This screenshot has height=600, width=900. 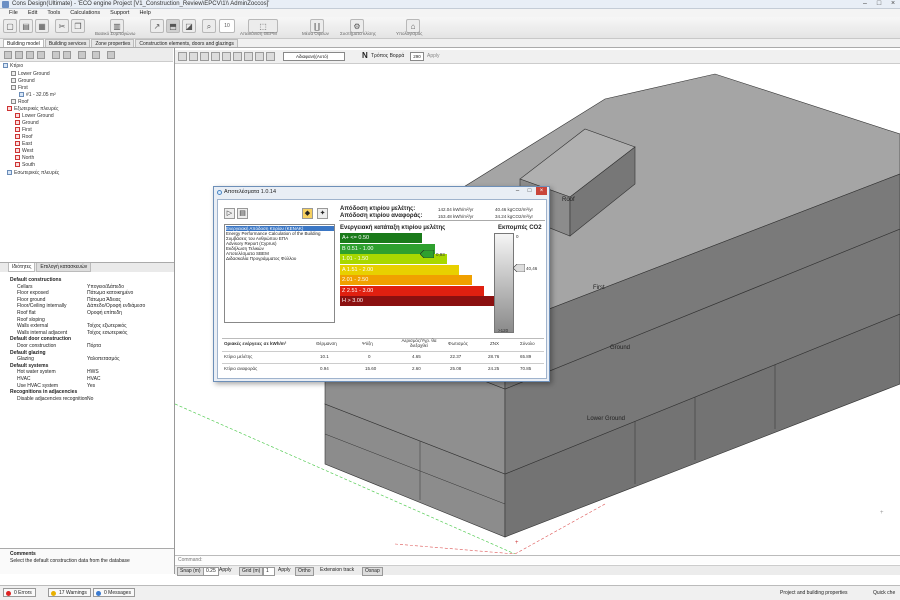 I want to click on run-icon: ▷, so click(x=229, y=213).